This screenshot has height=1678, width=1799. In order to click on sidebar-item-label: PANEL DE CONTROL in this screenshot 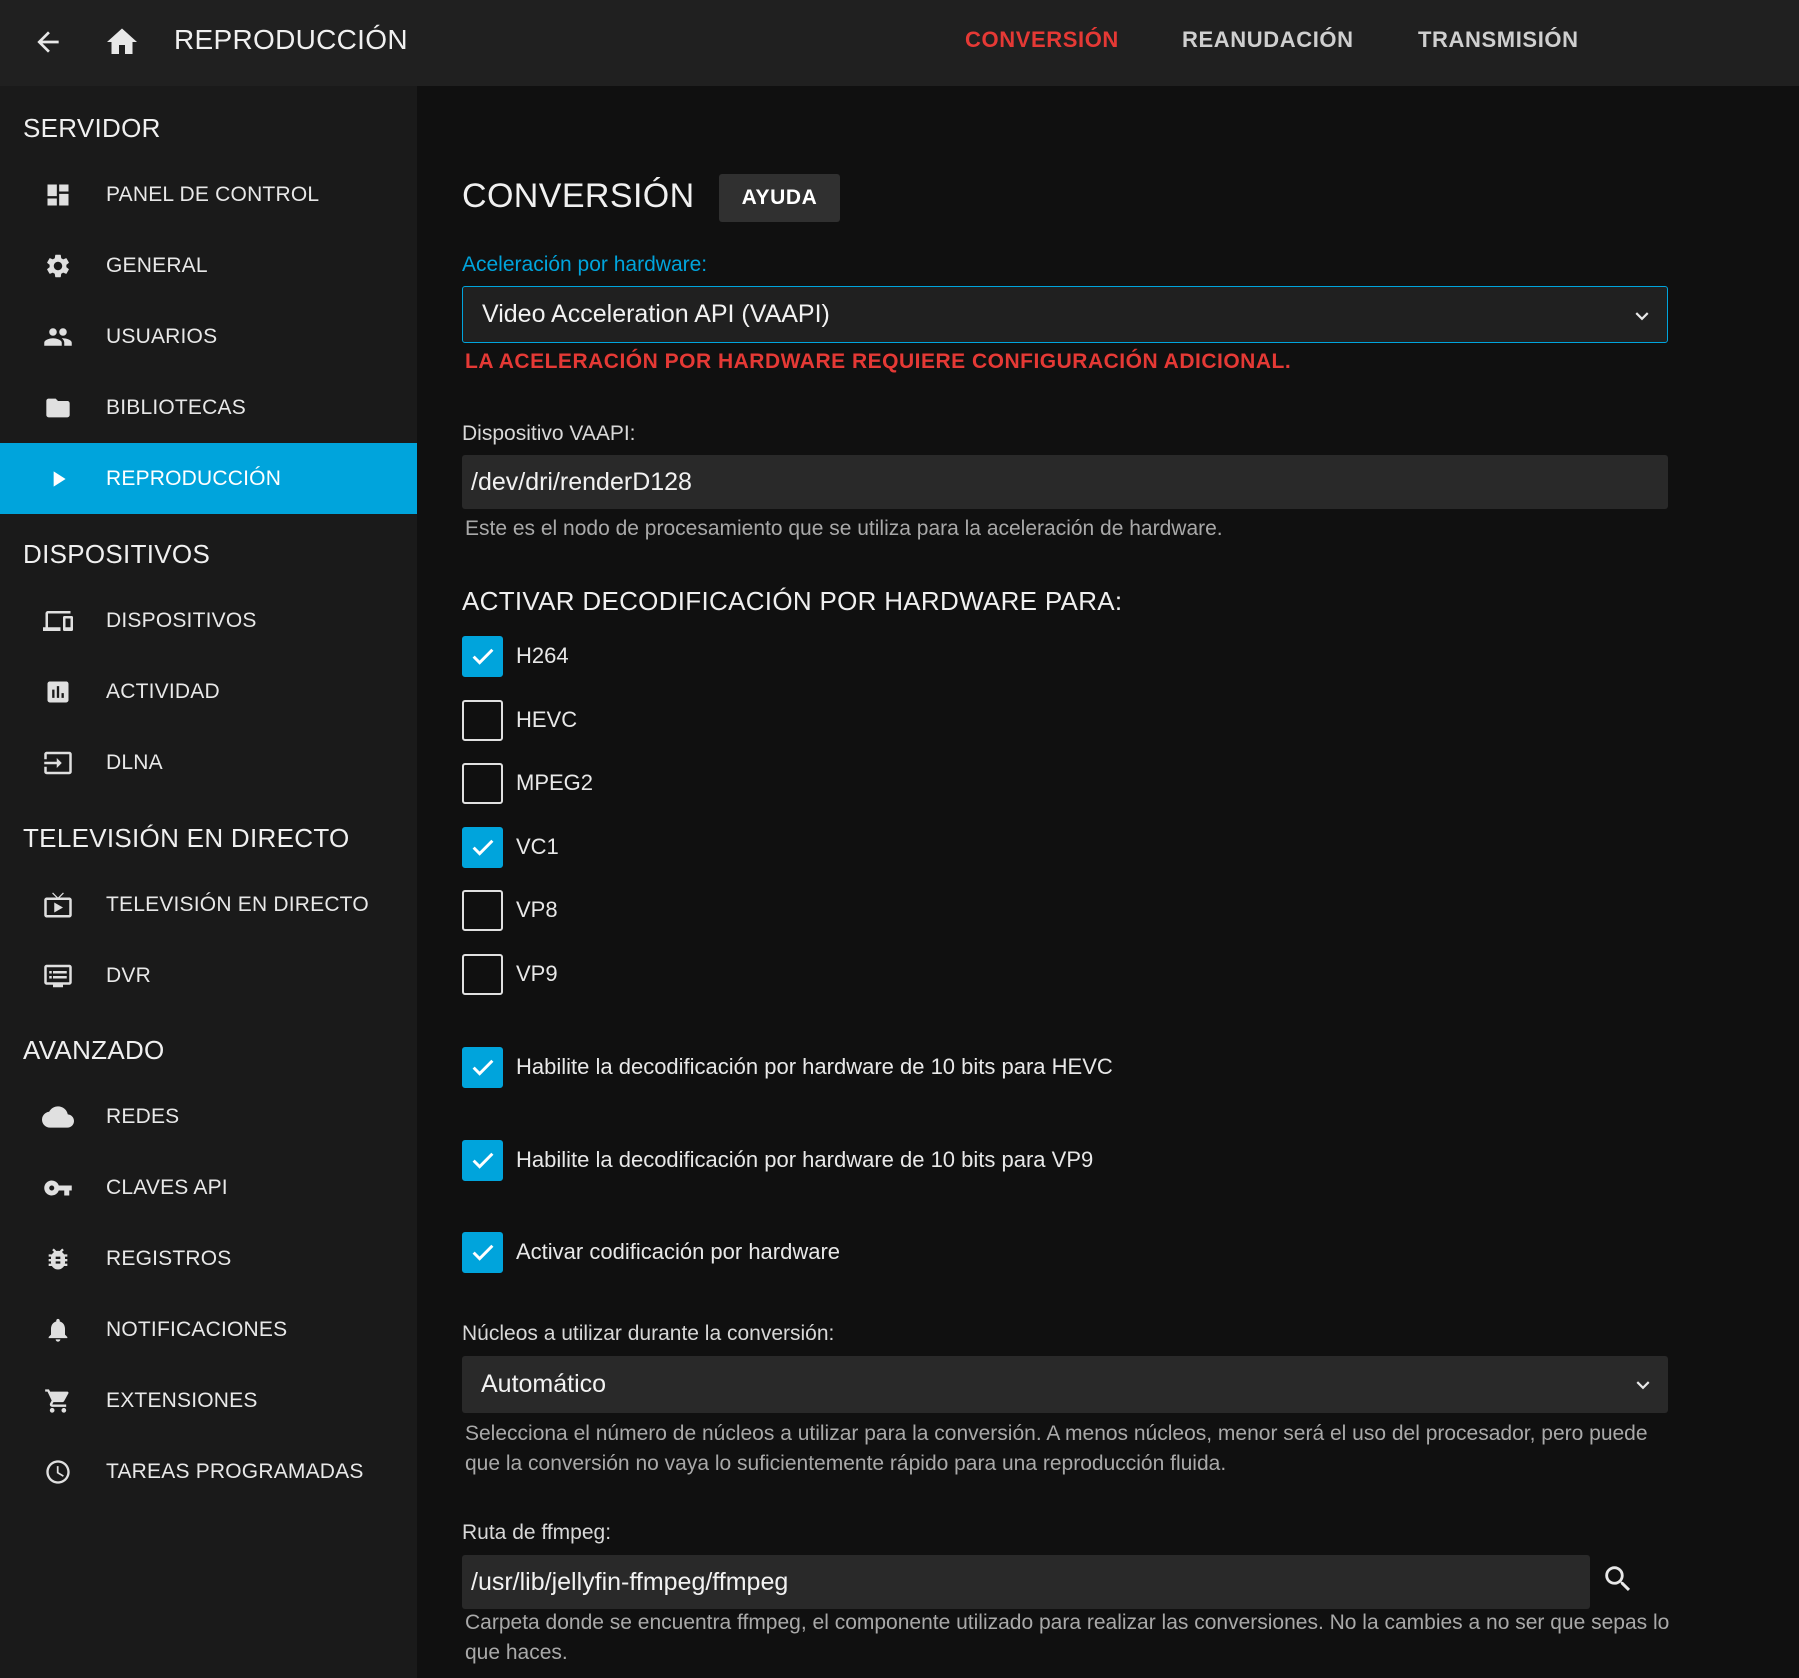, I will do `click(213, 194)`.